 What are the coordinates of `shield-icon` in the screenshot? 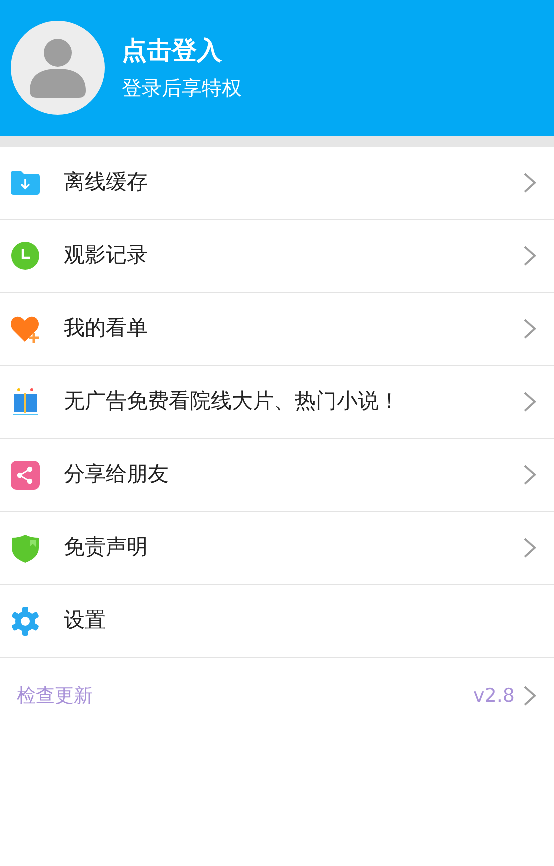 It's located at (25, 548).